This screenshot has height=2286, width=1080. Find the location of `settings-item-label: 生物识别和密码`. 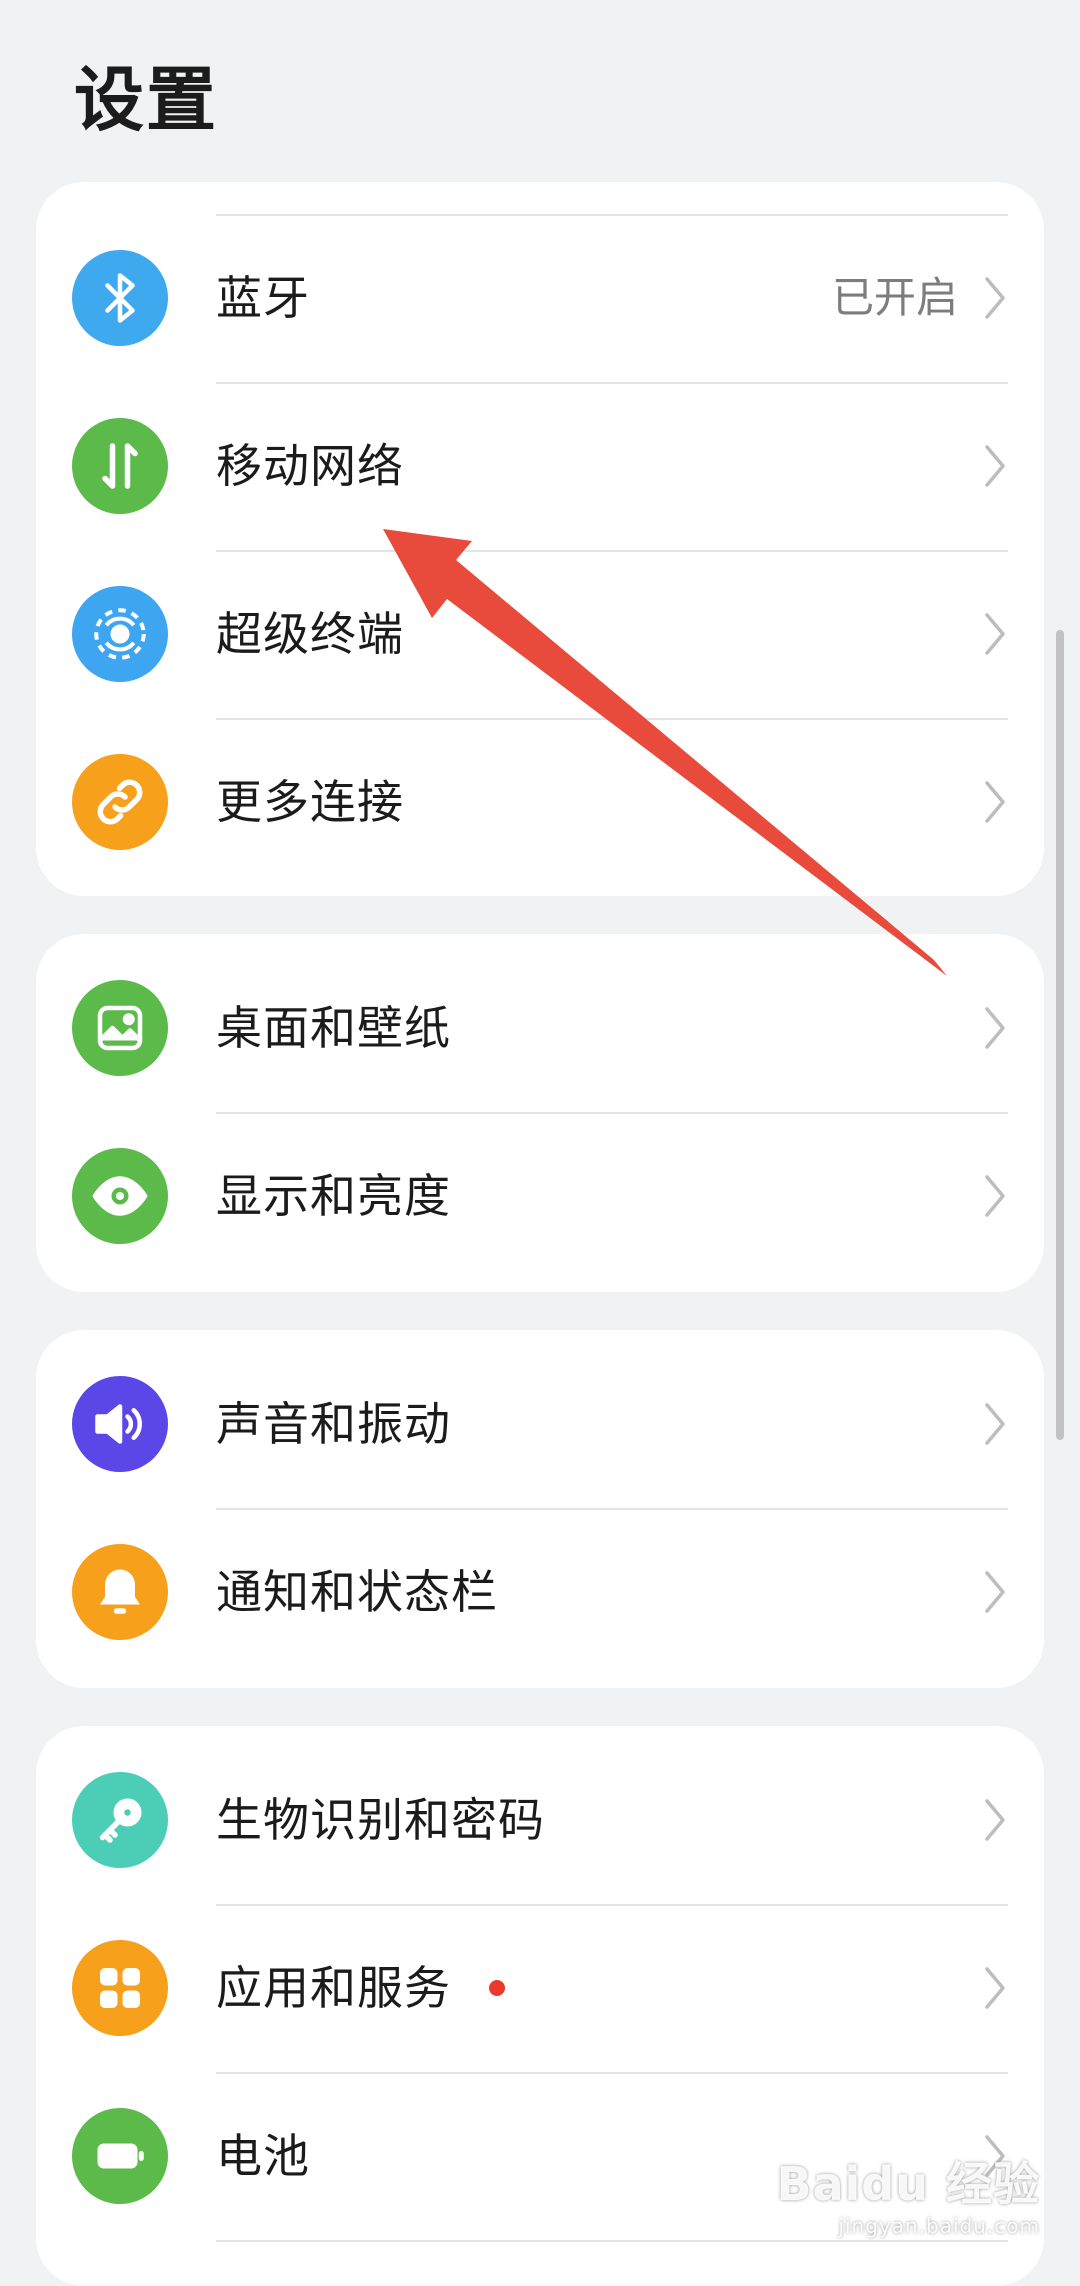

settings-item-label: 生物识别和密码 is located at coordinates (380, 1820).